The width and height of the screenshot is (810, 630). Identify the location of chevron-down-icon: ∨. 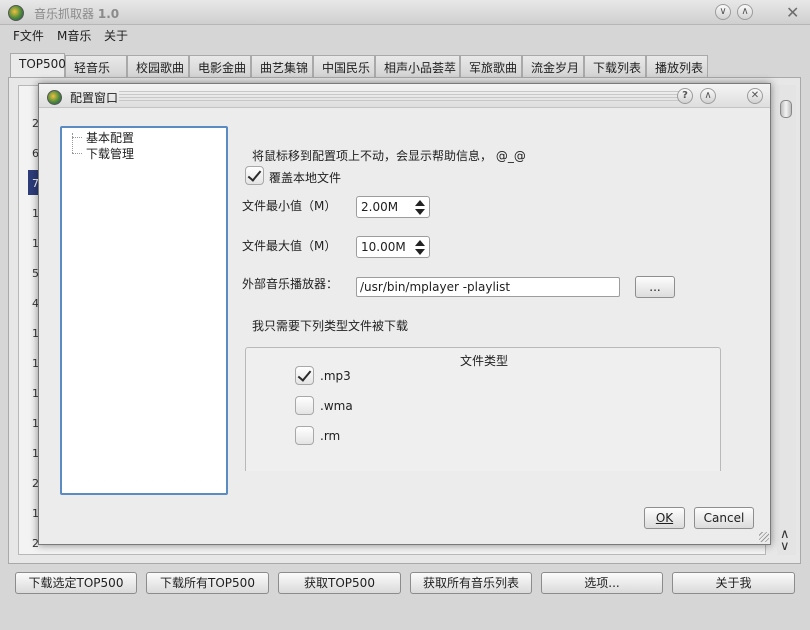
(723, 11).